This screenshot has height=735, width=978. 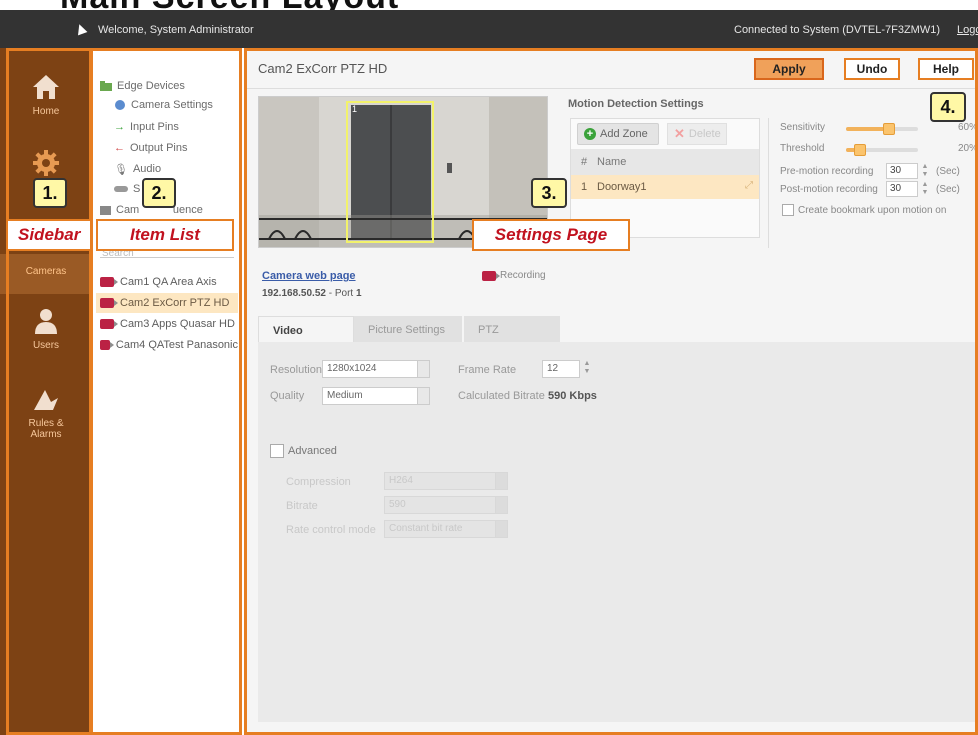 I want to click on sidebar-item-label: Users, so click(x=46, y=345).